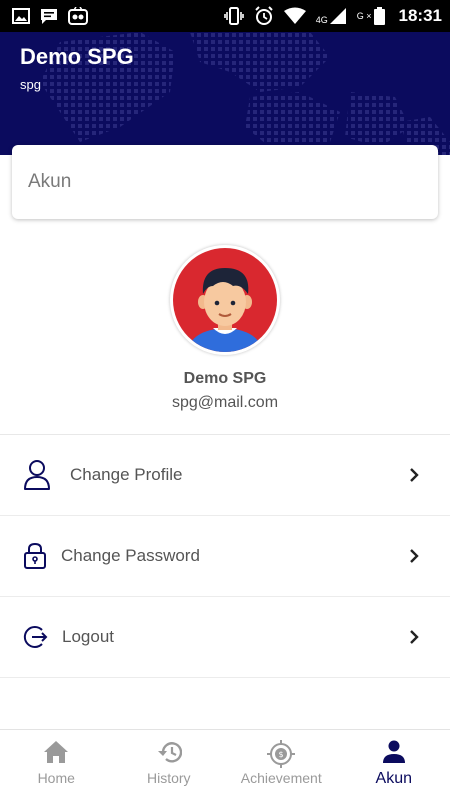 The image size is (450, 800). Describe the element at coordinates (77, 56) in the screenshot. I see `header-title: Demo SPG` at that location.